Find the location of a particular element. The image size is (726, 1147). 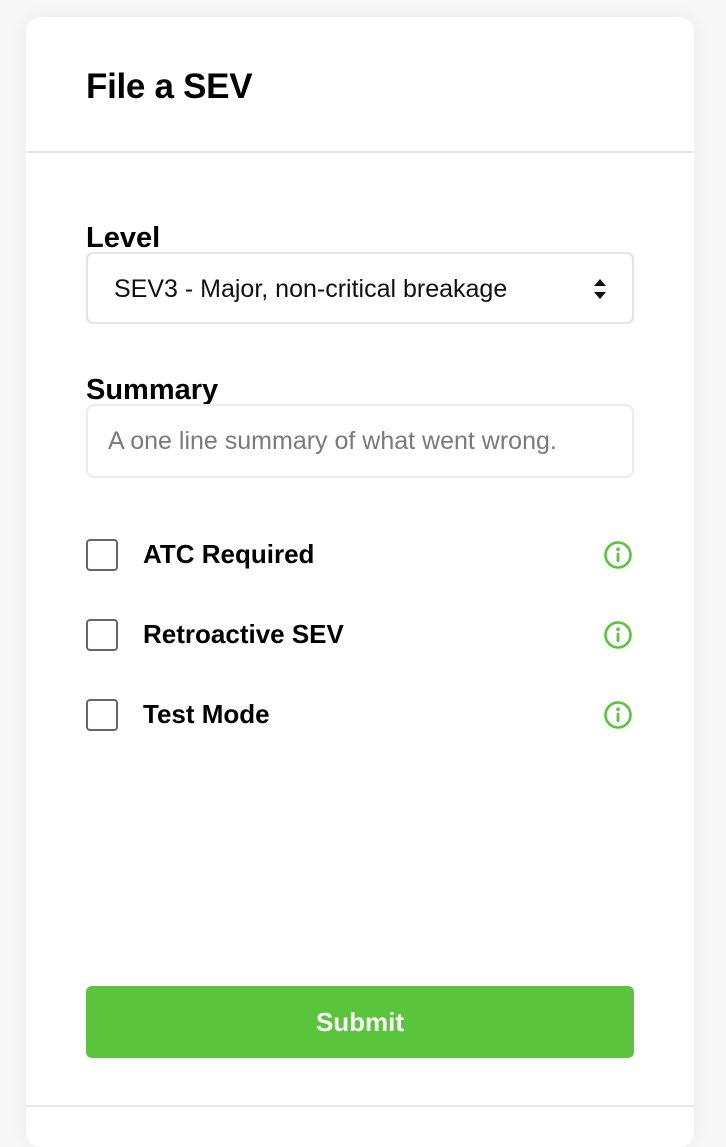

footer-divider is located at coordinates (360, 1106).